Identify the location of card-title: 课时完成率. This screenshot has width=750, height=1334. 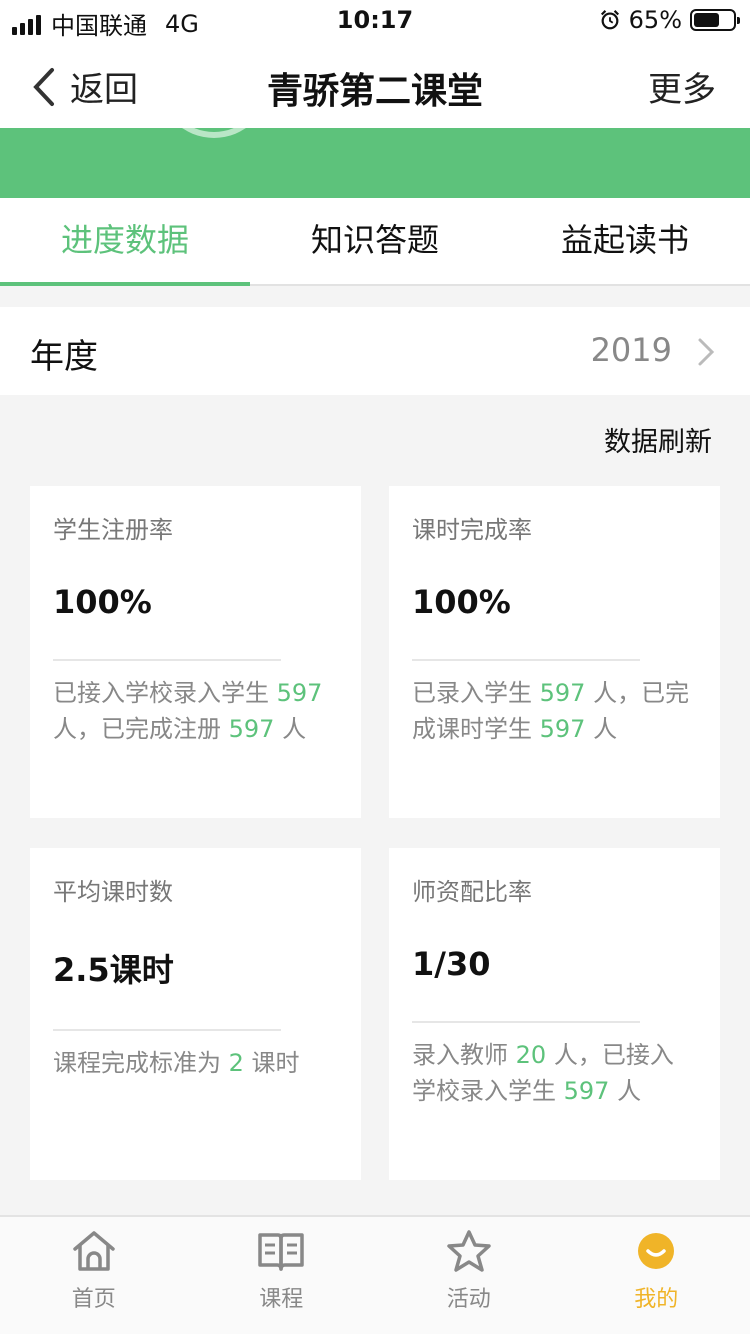
(472, 530).